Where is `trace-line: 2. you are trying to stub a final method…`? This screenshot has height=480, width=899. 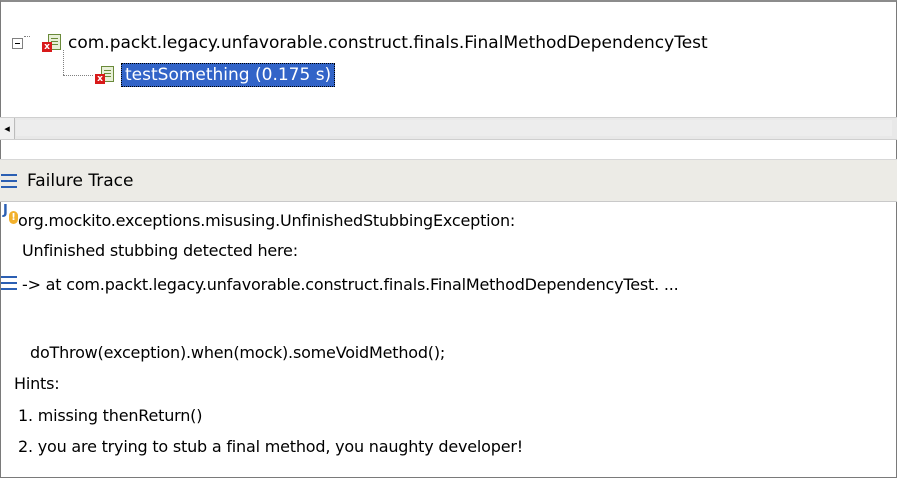
trace-line: 2. you are trying to stub a final method… is located at coordinates (270, 446).